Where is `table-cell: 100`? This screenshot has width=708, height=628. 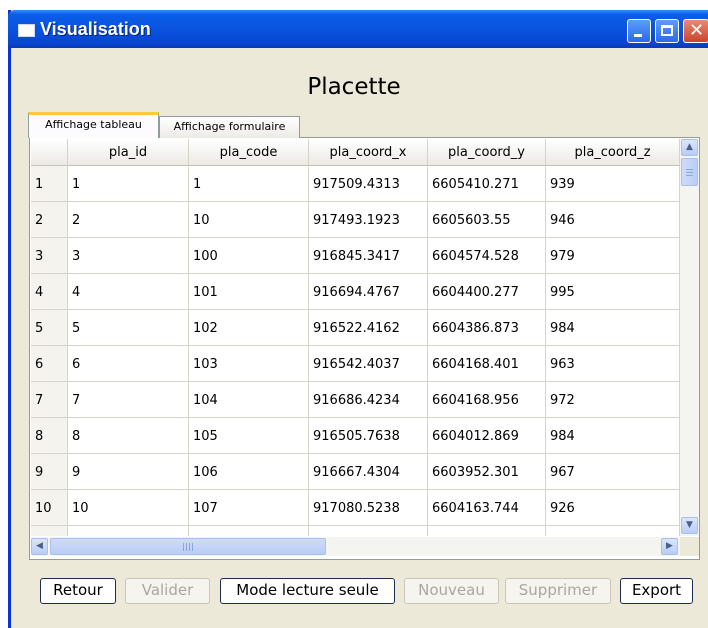
table-cell: 100 is located at coordinates (249, 256).